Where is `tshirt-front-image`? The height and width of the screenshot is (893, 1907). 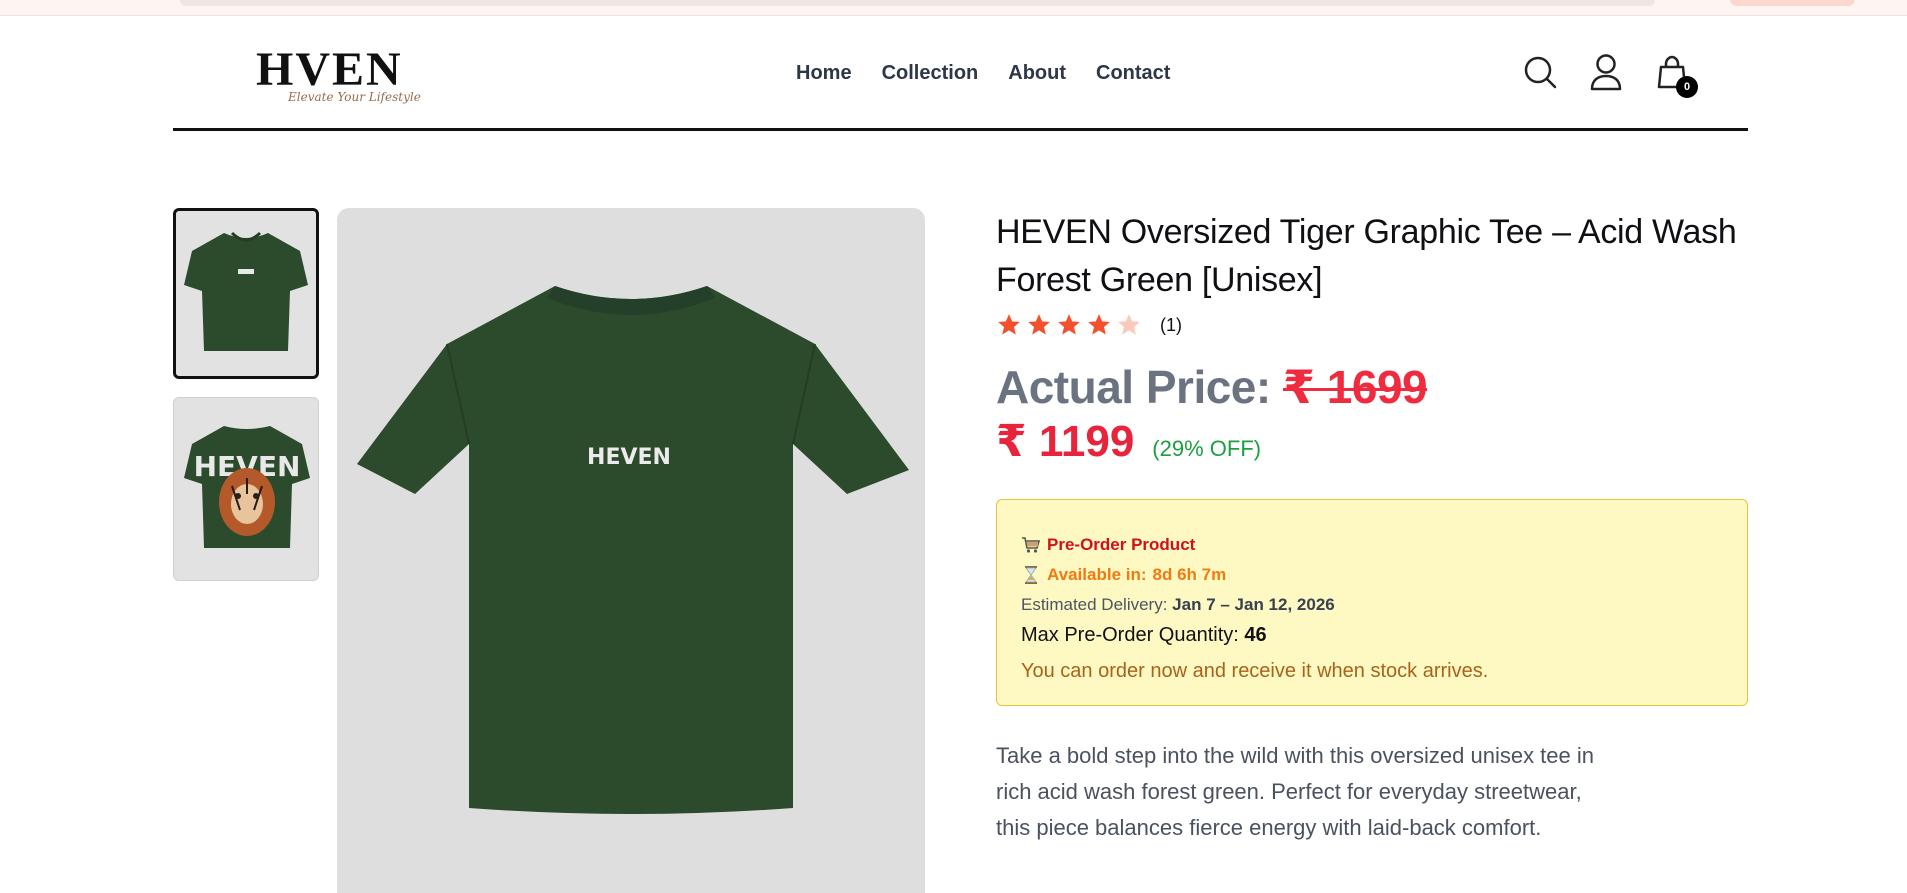 tshirt-front-image is located at coordinates (246, 291).